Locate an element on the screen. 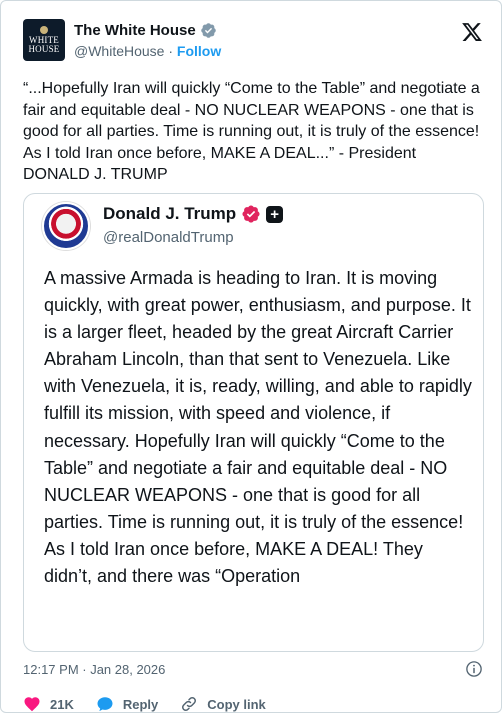  reply-button: Reply is located at coordinates (127, 704).